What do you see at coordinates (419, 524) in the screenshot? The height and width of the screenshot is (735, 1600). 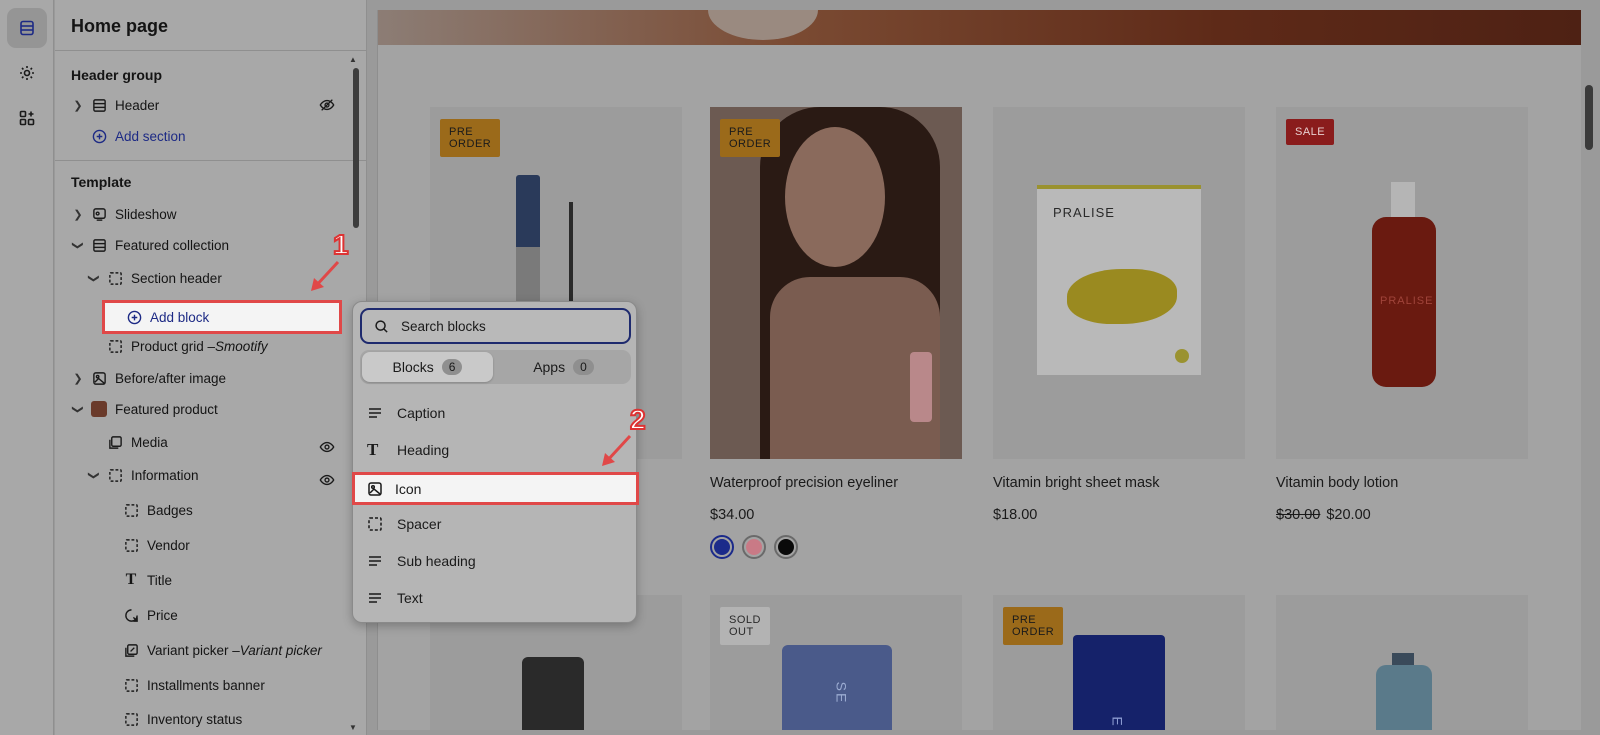 I see `block-option-label: Spacer` at bounding box center [419, 524].